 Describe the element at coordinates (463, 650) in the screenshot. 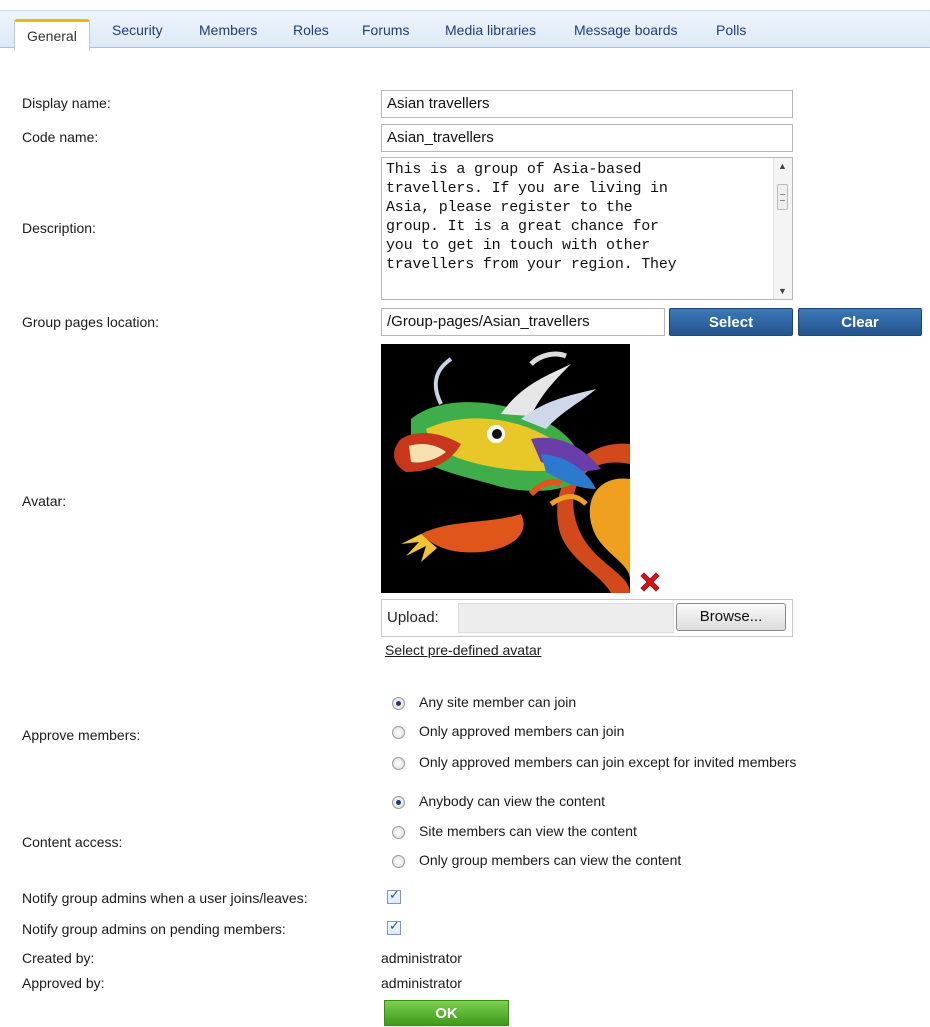

I see `select-predefined-avatar-link: Select pre-defined avatar` at that location.